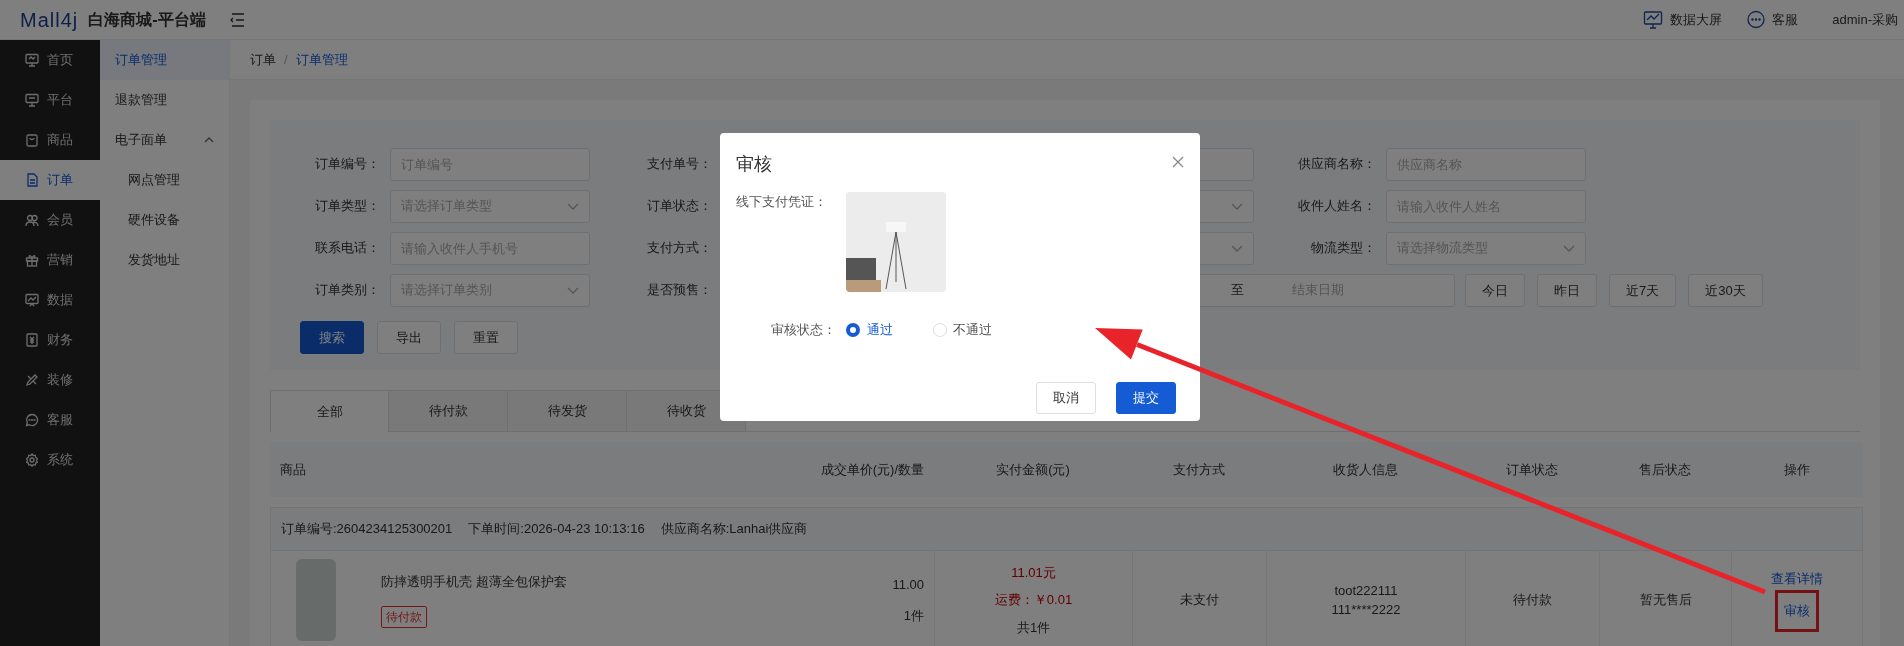 This screenshot has width=1904, height=646. What do you see at coordinates (164, 220) in the screenshot?
I see `submenu-item: 硬件设备` at bounding box center [164, 220].